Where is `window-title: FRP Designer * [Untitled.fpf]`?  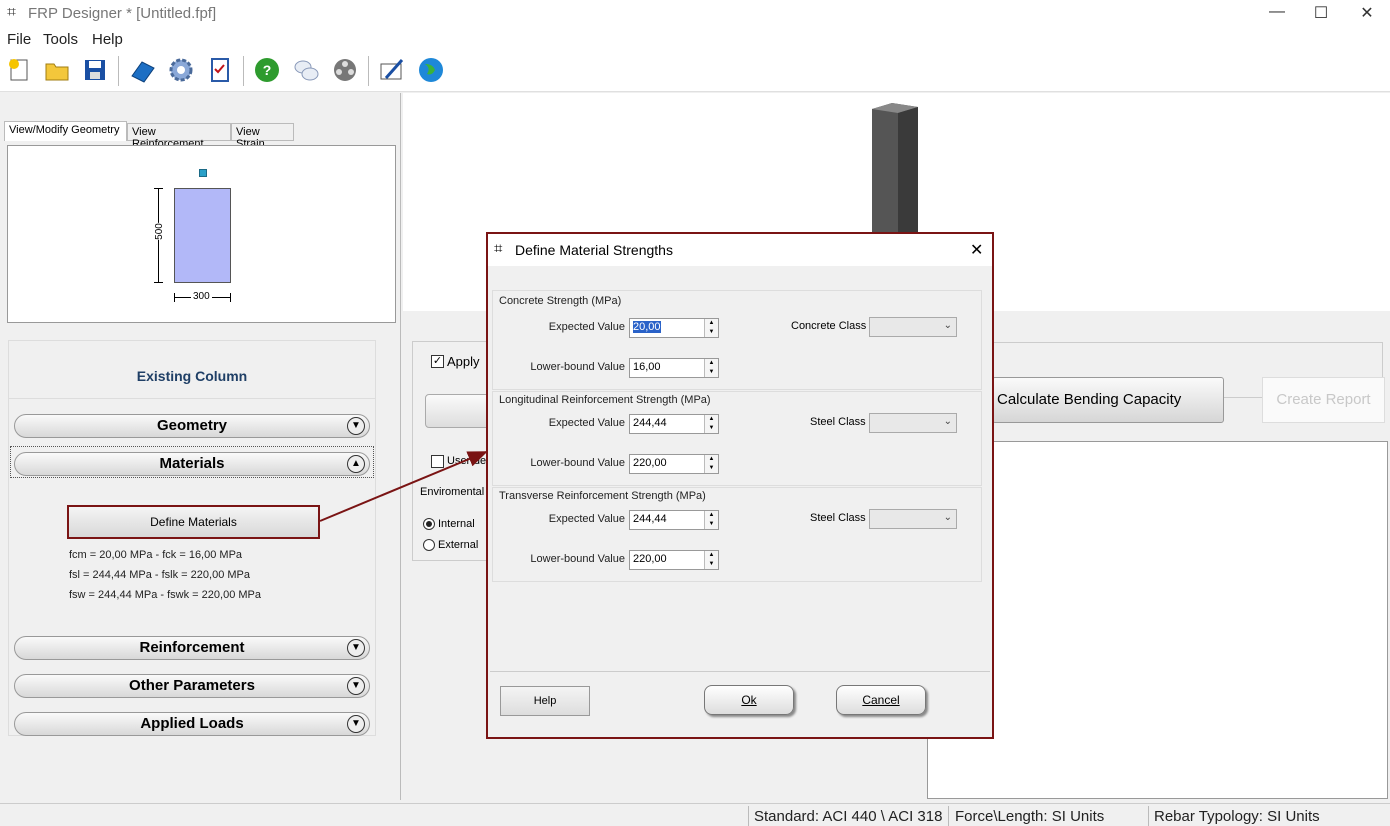 window-title: FRP Designer * [Untitled.fpf] is located at coordinates (122, 13).